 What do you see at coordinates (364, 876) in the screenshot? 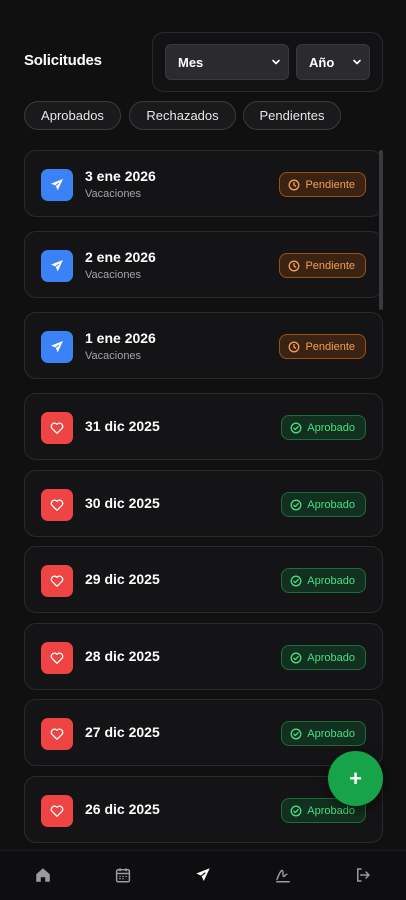
I see `logout-icon` at bounding box center [364, 876].